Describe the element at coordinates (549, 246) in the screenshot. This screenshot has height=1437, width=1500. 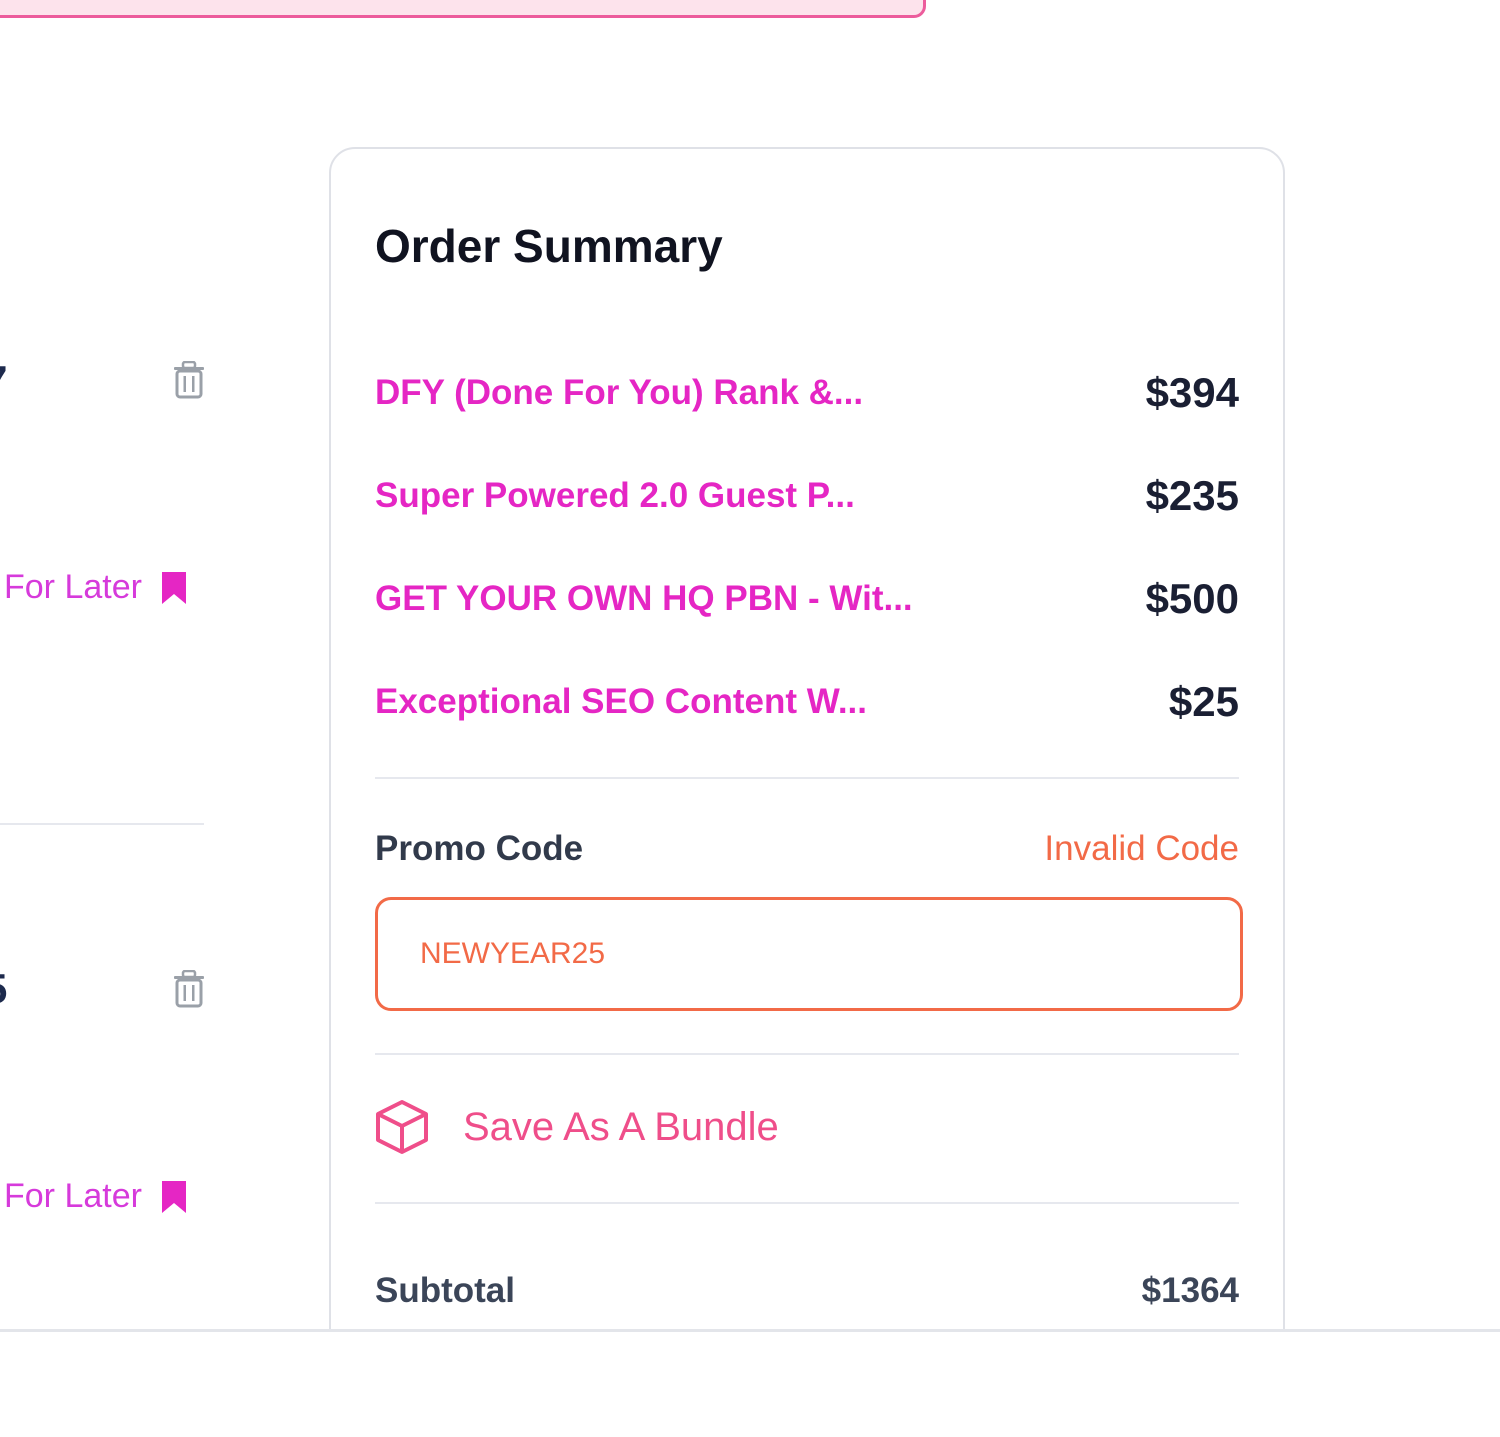
I see `order-summary-title: Order Summary` at that location.